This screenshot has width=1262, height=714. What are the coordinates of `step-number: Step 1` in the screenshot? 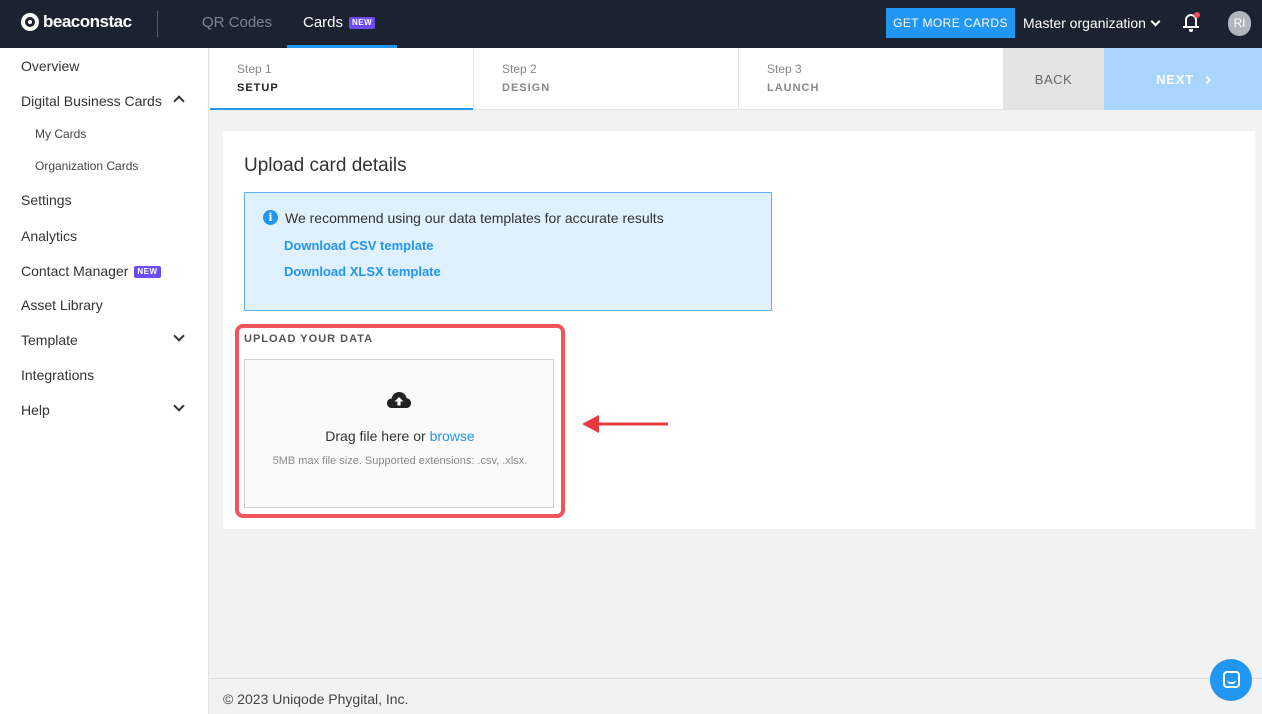 It's located at (254, 69).